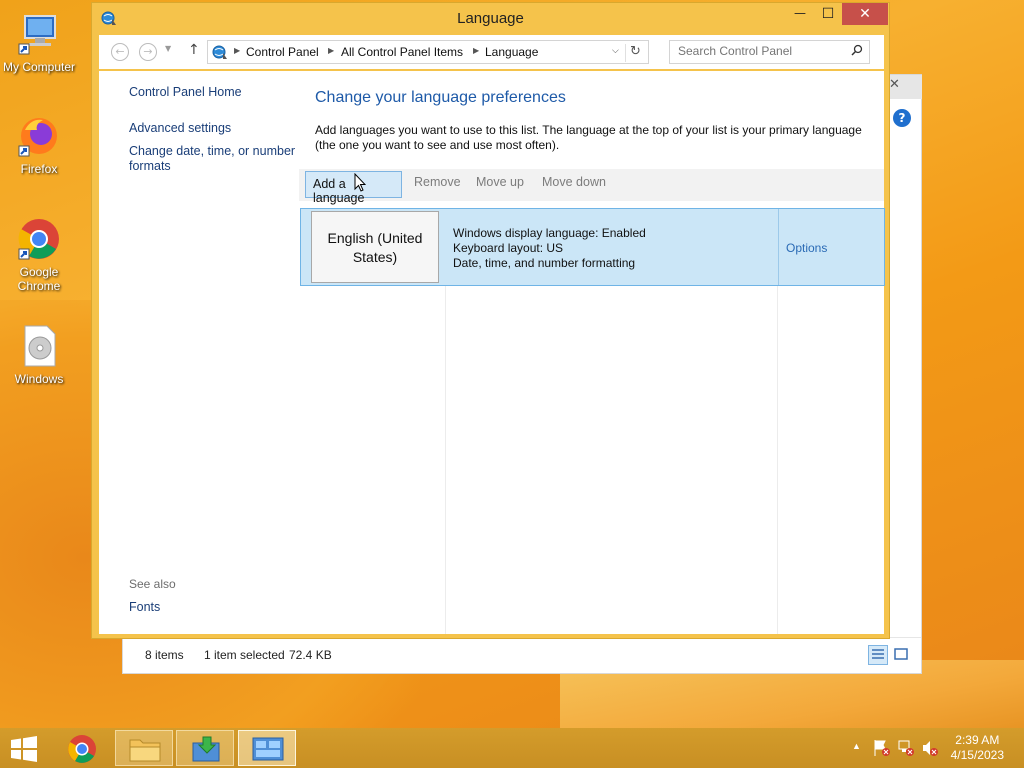 The width and height of the screenshot is (1024, 768). Describe the element at coordinates (164, 655) in the screenshot. I see `status-item-count: 8 items` at that location.